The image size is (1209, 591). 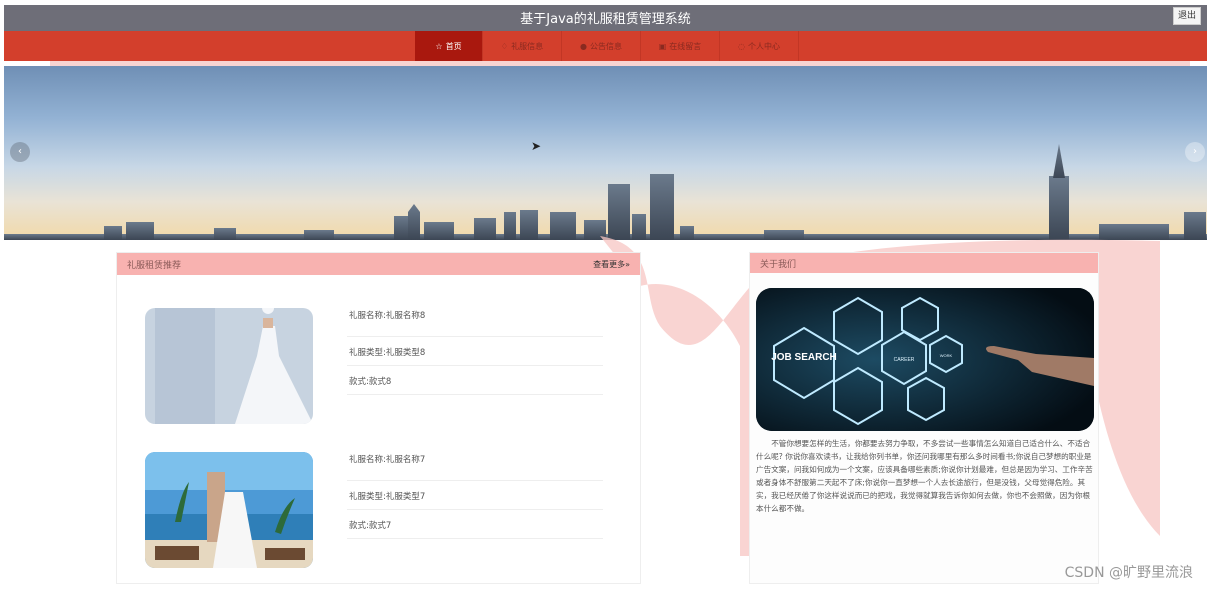 I want to click on bell-icon: ●, so click(x=583, y=46).